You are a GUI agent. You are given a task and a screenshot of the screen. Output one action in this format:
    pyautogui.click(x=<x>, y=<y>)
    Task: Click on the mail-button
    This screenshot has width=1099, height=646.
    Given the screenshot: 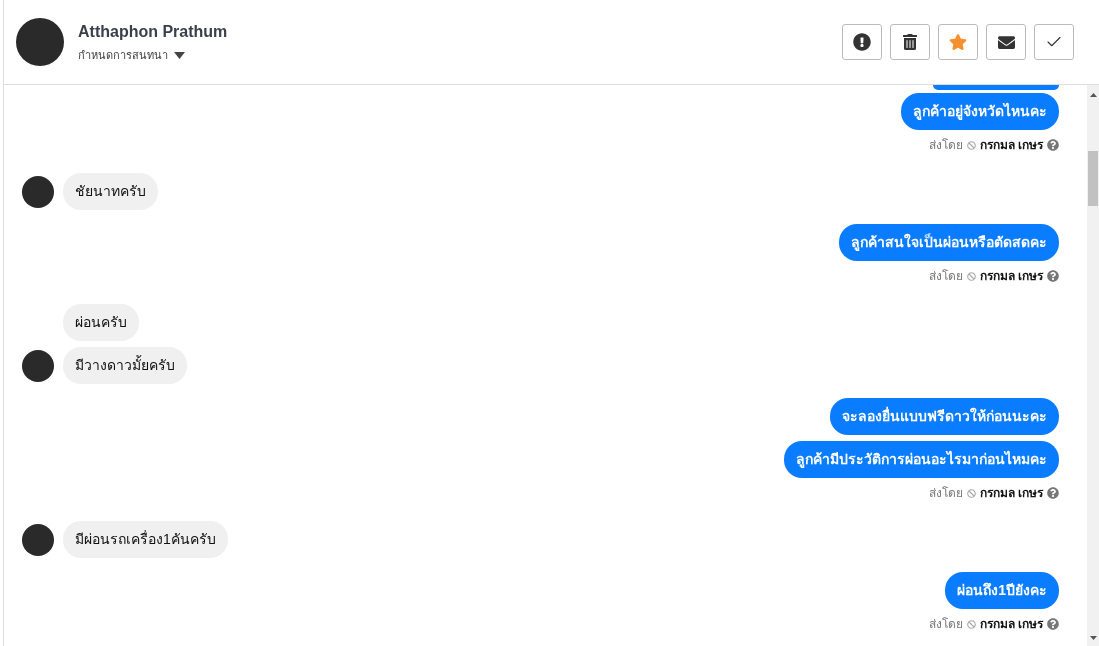 What is the action you would take?
    pyautogui.click(x=1006, y=42)
    